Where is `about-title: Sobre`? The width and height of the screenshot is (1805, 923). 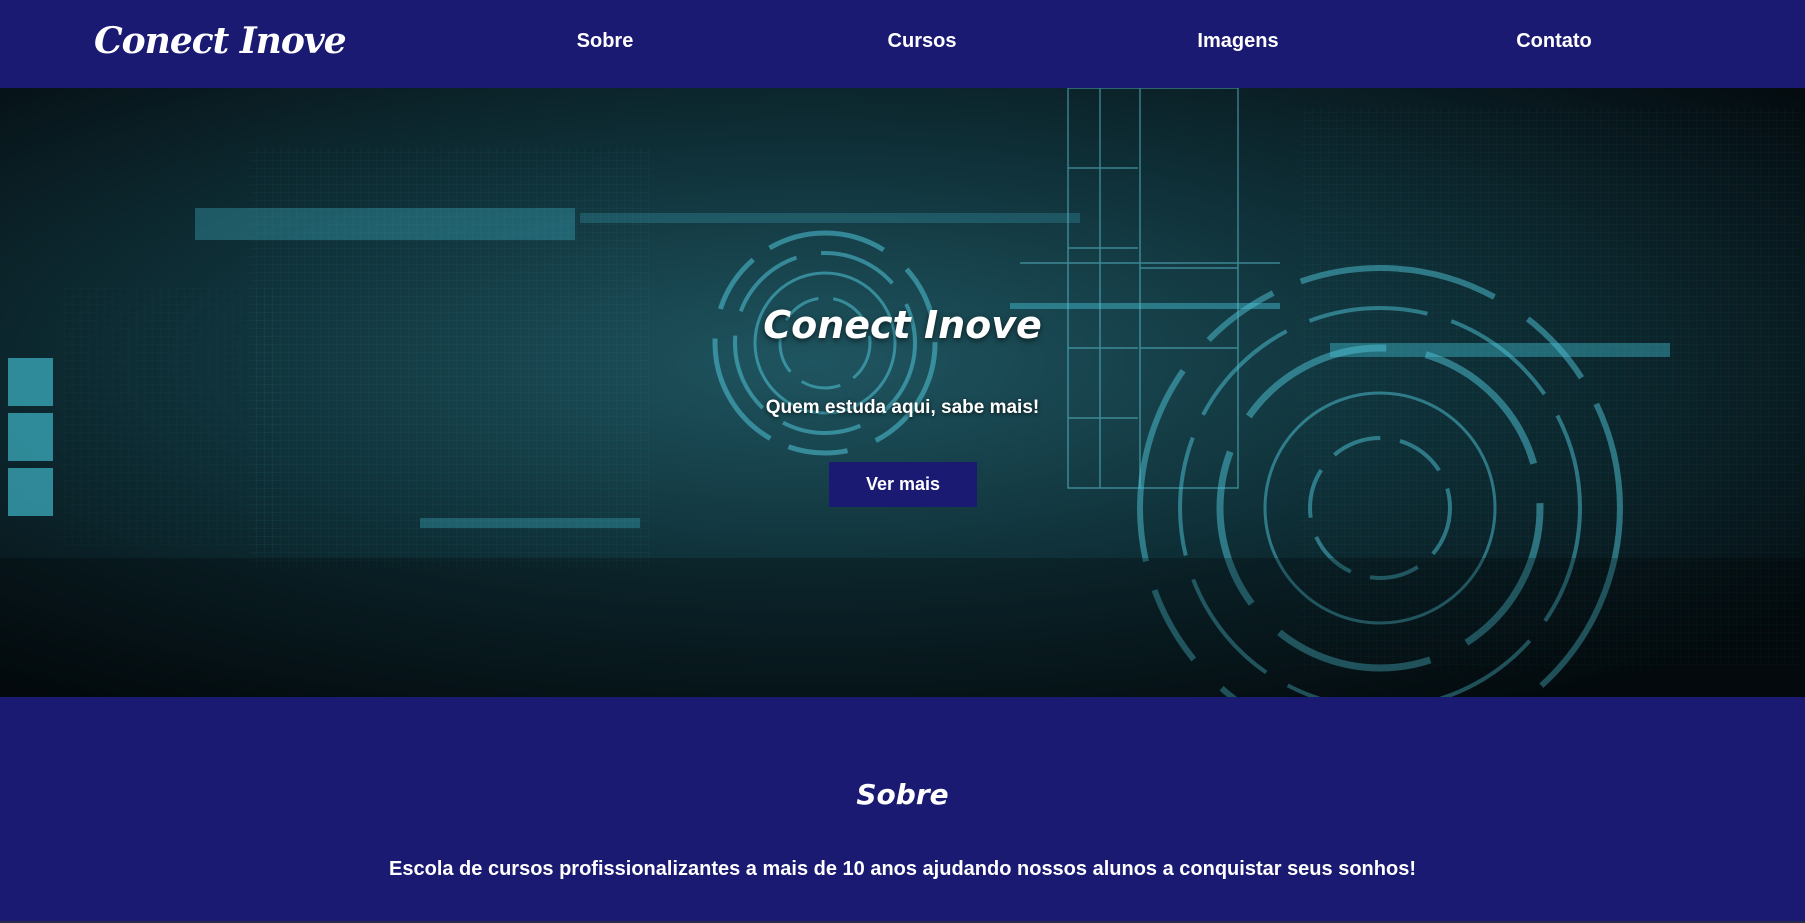
about-title: Sobre is located at coordinates (902, 794).